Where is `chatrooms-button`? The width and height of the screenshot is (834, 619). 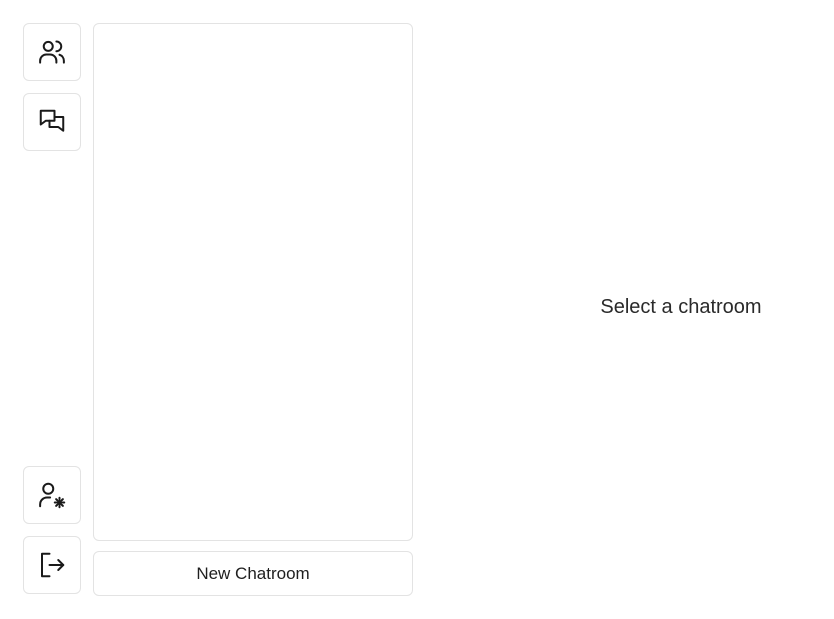
chatrooms-button is located at coordinates (52, 122).